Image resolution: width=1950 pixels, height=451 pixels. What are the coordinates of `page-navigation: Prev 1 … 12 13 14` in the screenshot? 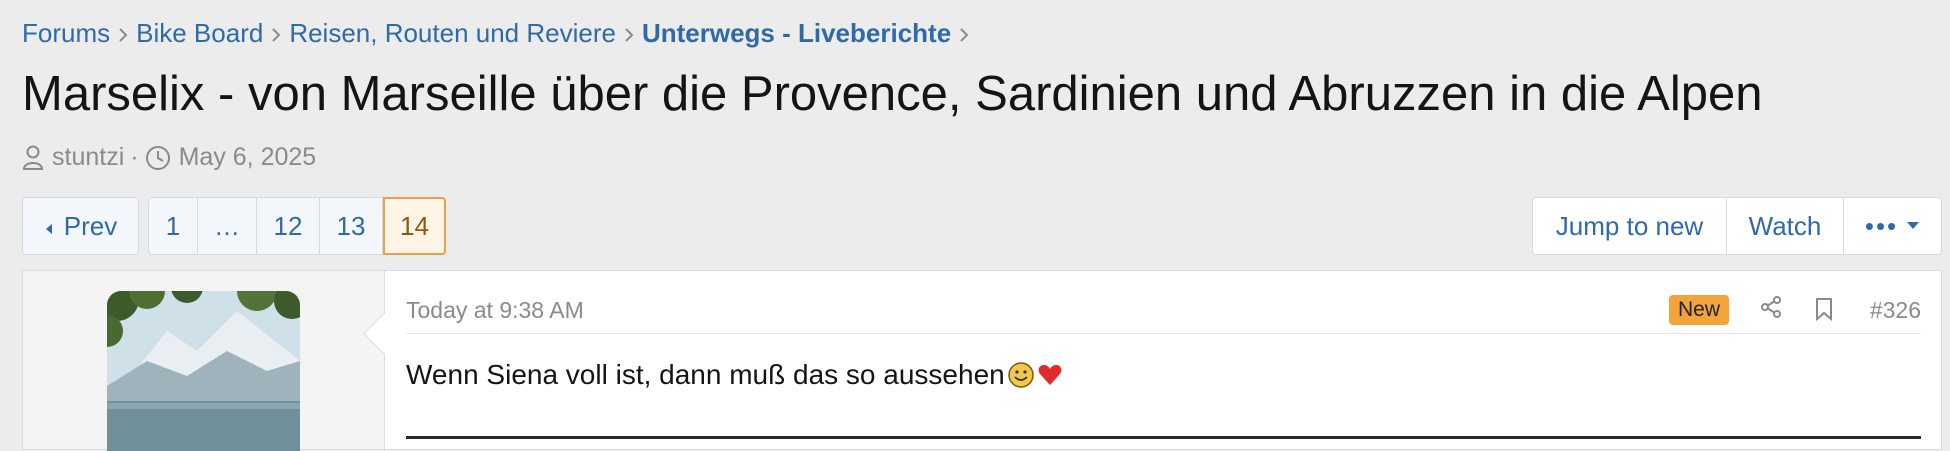 It's located at (234, 226).